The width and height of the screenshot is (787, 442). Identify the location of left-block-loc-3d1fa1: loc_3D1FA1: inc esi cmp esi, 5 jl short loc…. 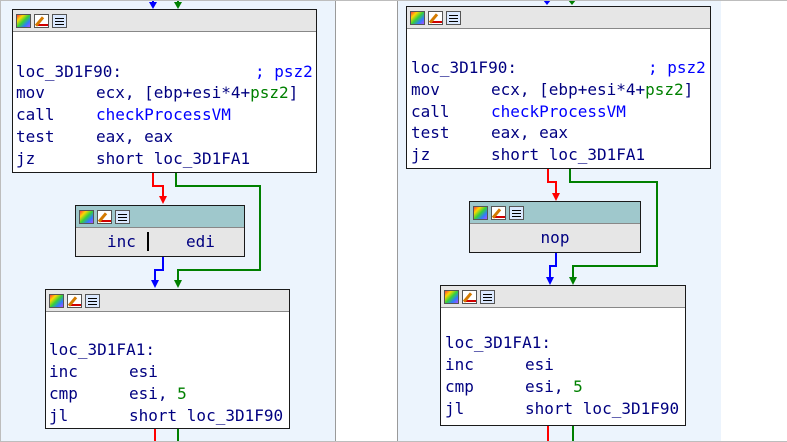
(167, 359).